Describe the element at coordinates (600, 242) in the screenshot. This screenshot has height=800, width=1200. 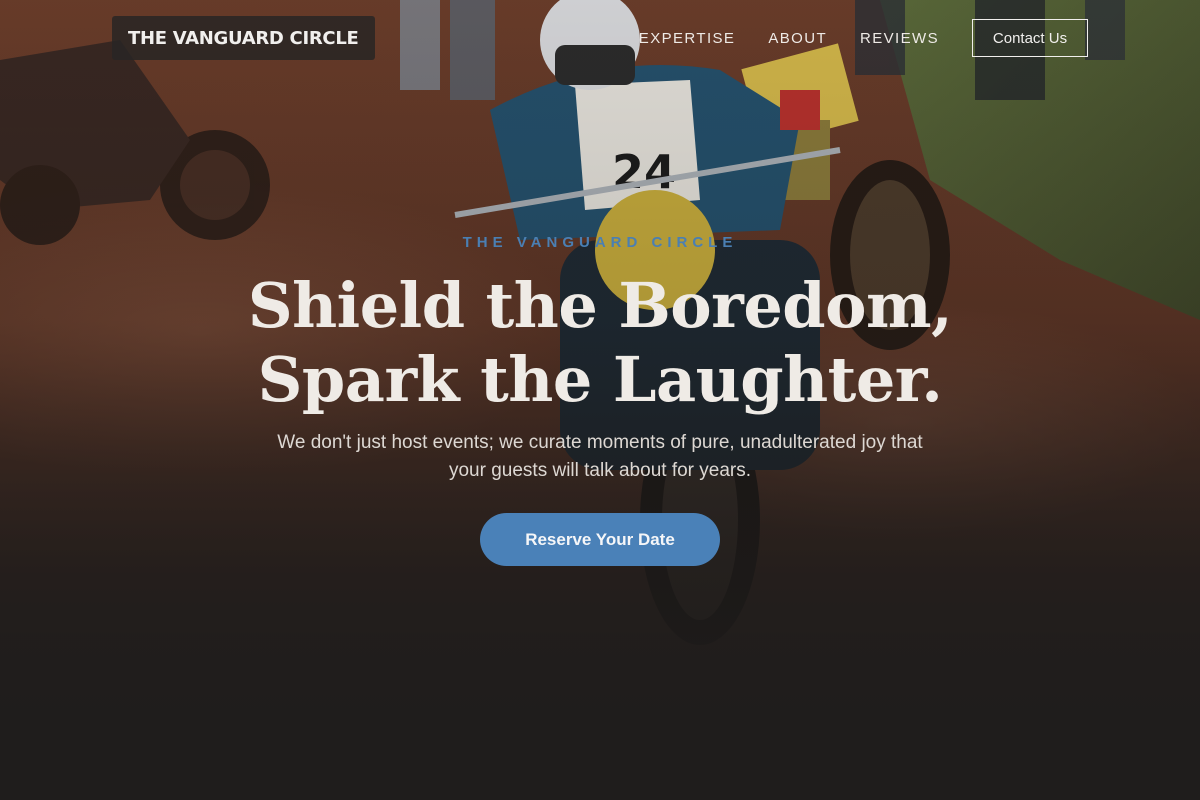
I see `hero-eyebrow: THE VANGUARD CIRCLE` at that location.